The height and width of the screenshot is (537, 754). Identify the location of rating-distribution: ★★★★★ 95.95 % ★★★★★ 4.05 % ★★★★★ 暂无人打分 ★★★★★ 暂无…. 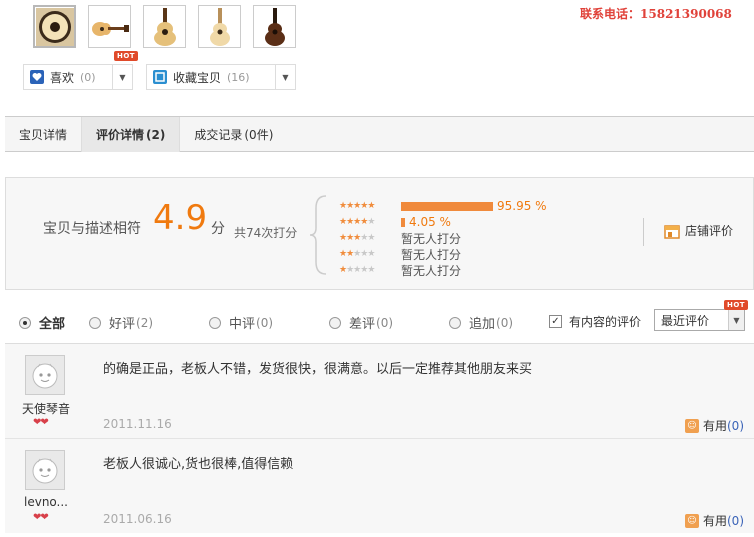
(443, 238).